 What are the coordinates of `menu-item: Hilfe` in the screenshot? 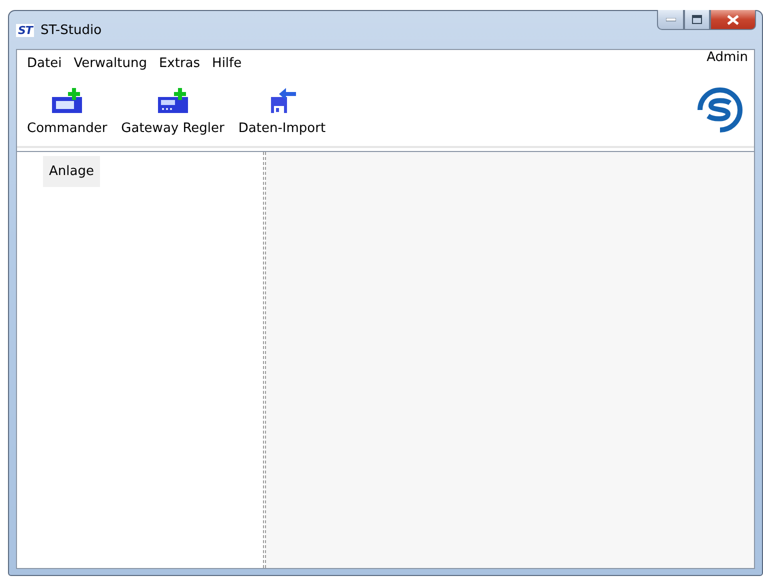 It's located at (227, 63).